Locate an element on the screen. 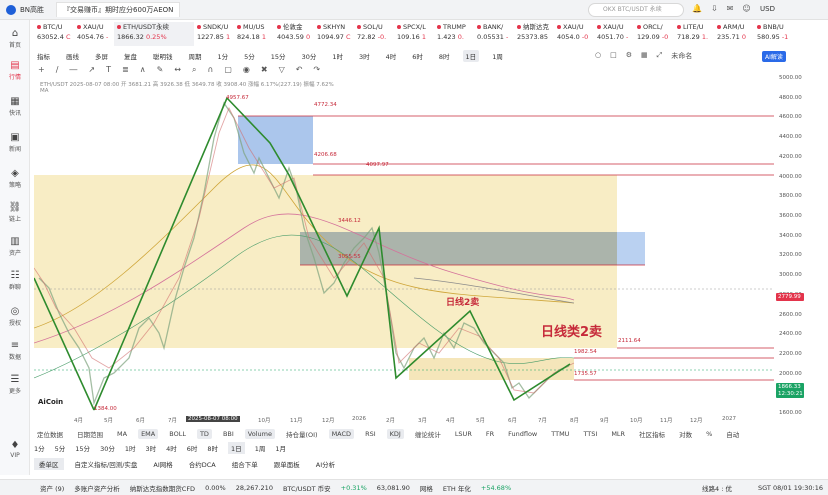 The height and width of the screenshot is (495, 828). timeframe-button: 5分 is located at coordinates (60, 448).